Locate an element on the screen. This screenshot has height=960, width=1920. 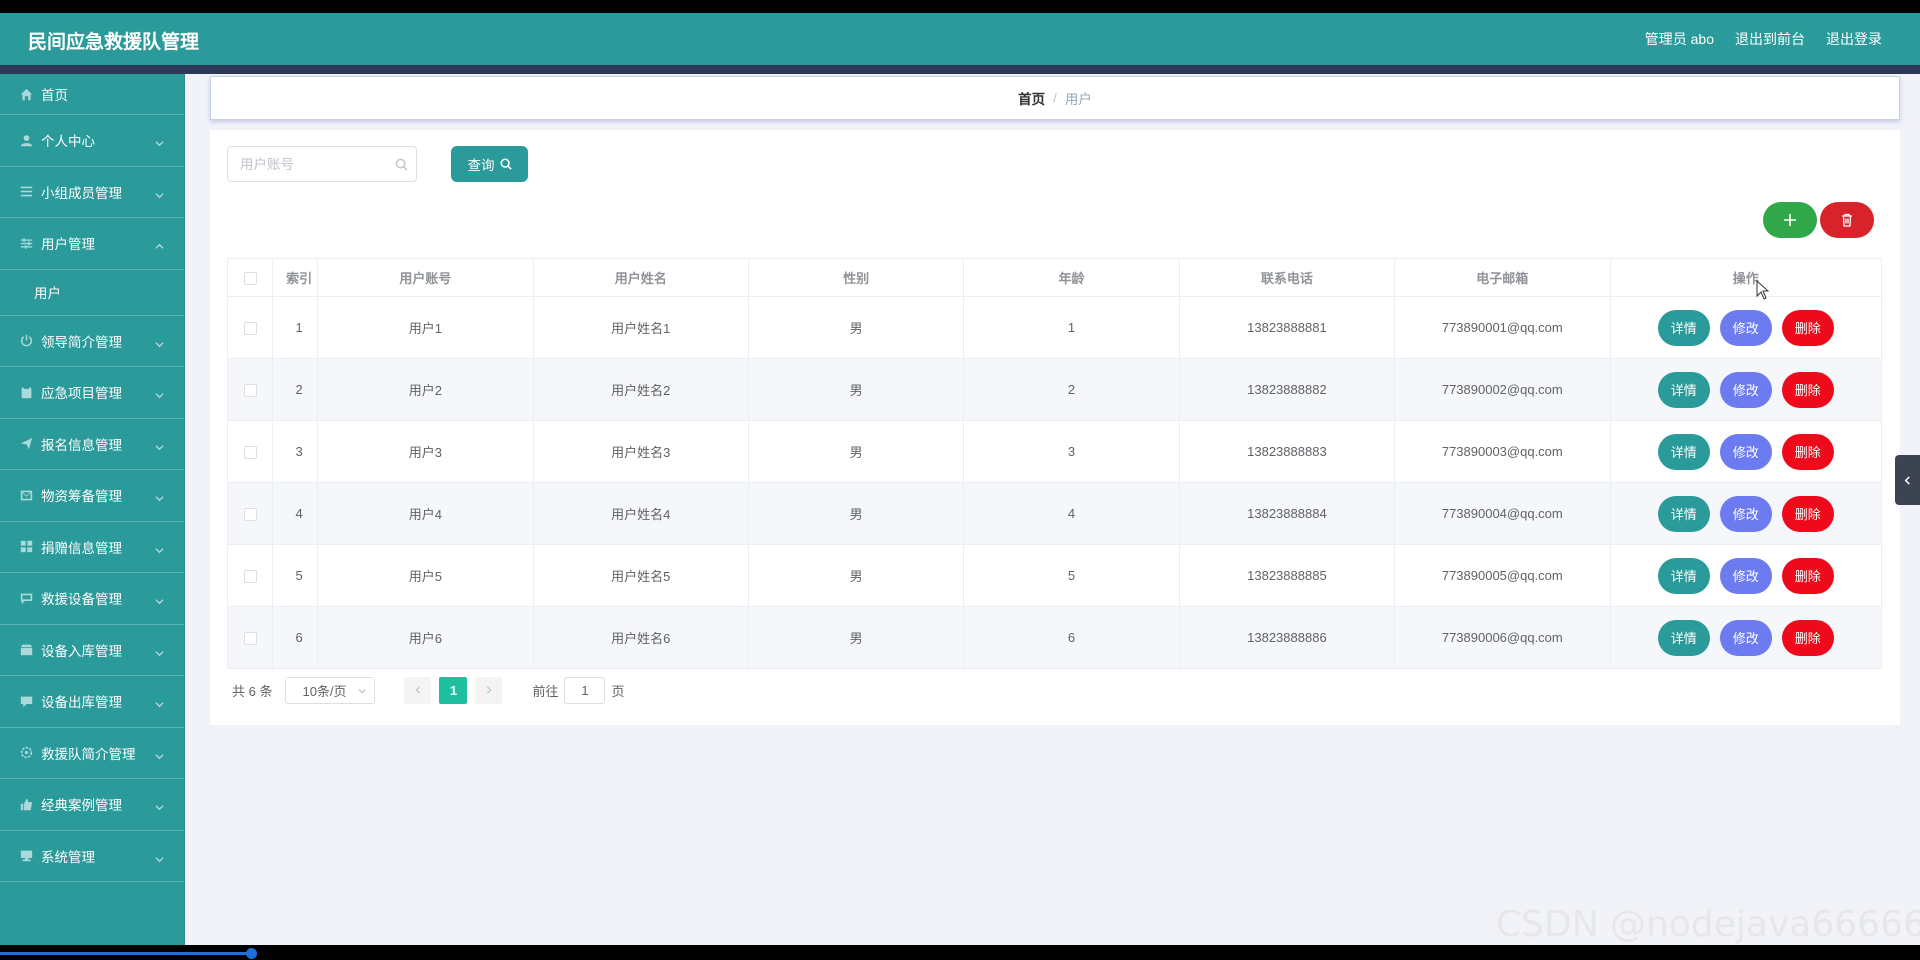
header-select-all is located at coordinates (250, 277).